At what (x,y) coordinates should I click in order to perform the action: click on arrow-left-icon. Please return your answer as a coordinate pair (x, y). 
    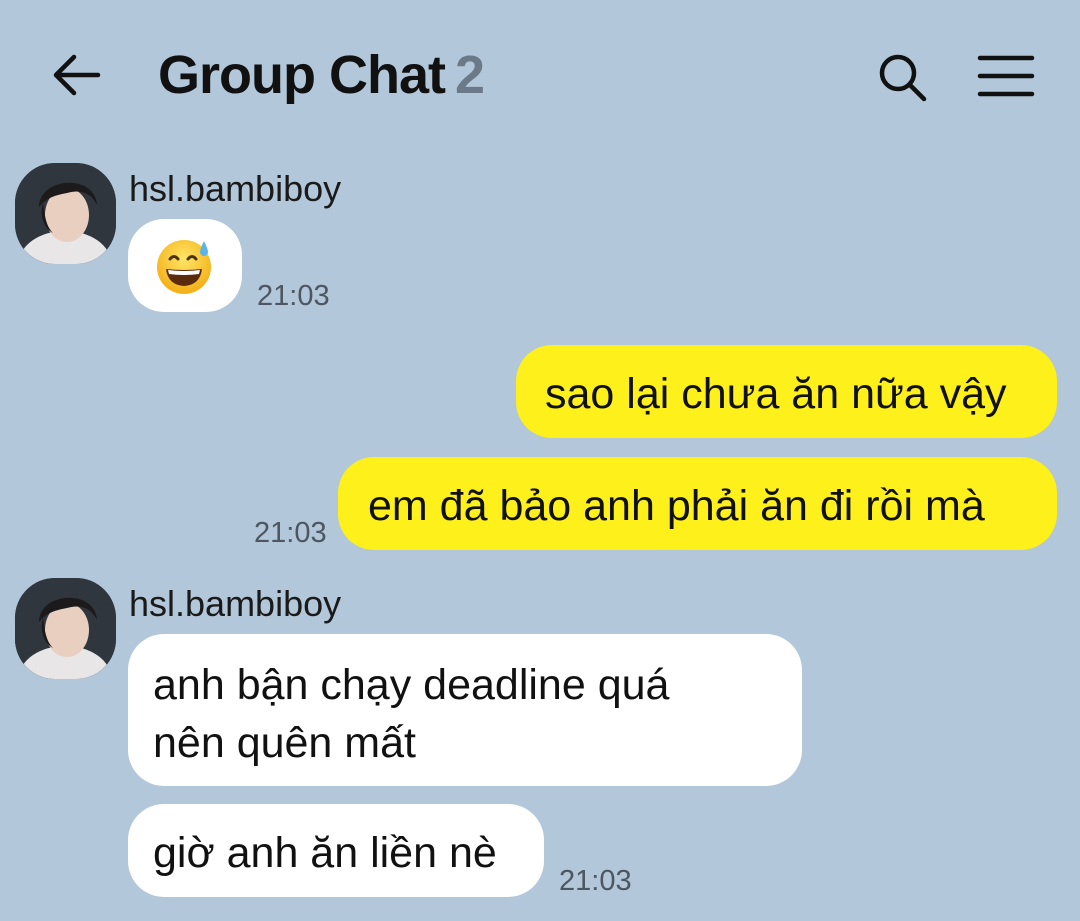
    Looking at the image, I should click on (77, 75).